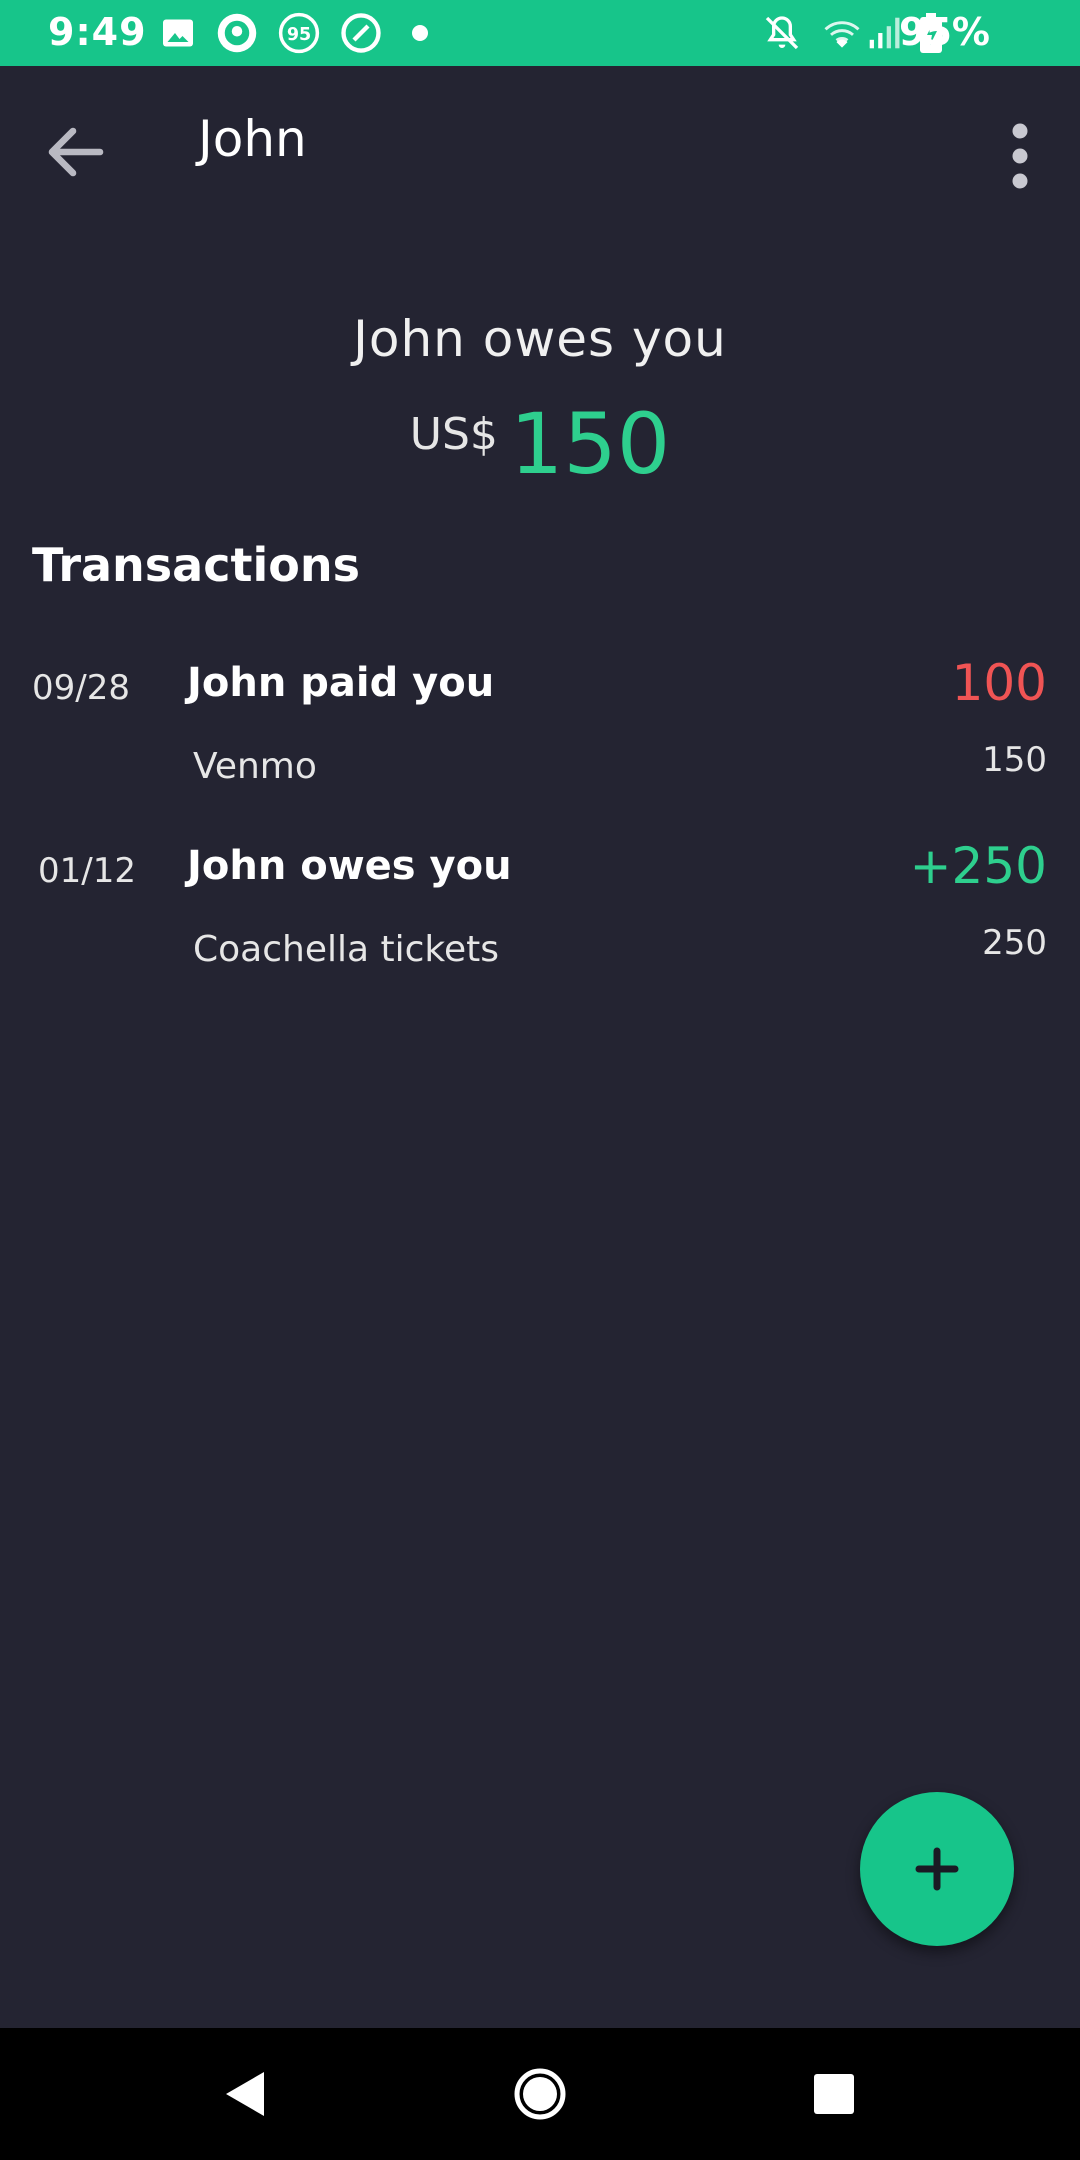 The image size is (1080, 2160). I want to click on transaction-date: 01/12, so click(87, 871).